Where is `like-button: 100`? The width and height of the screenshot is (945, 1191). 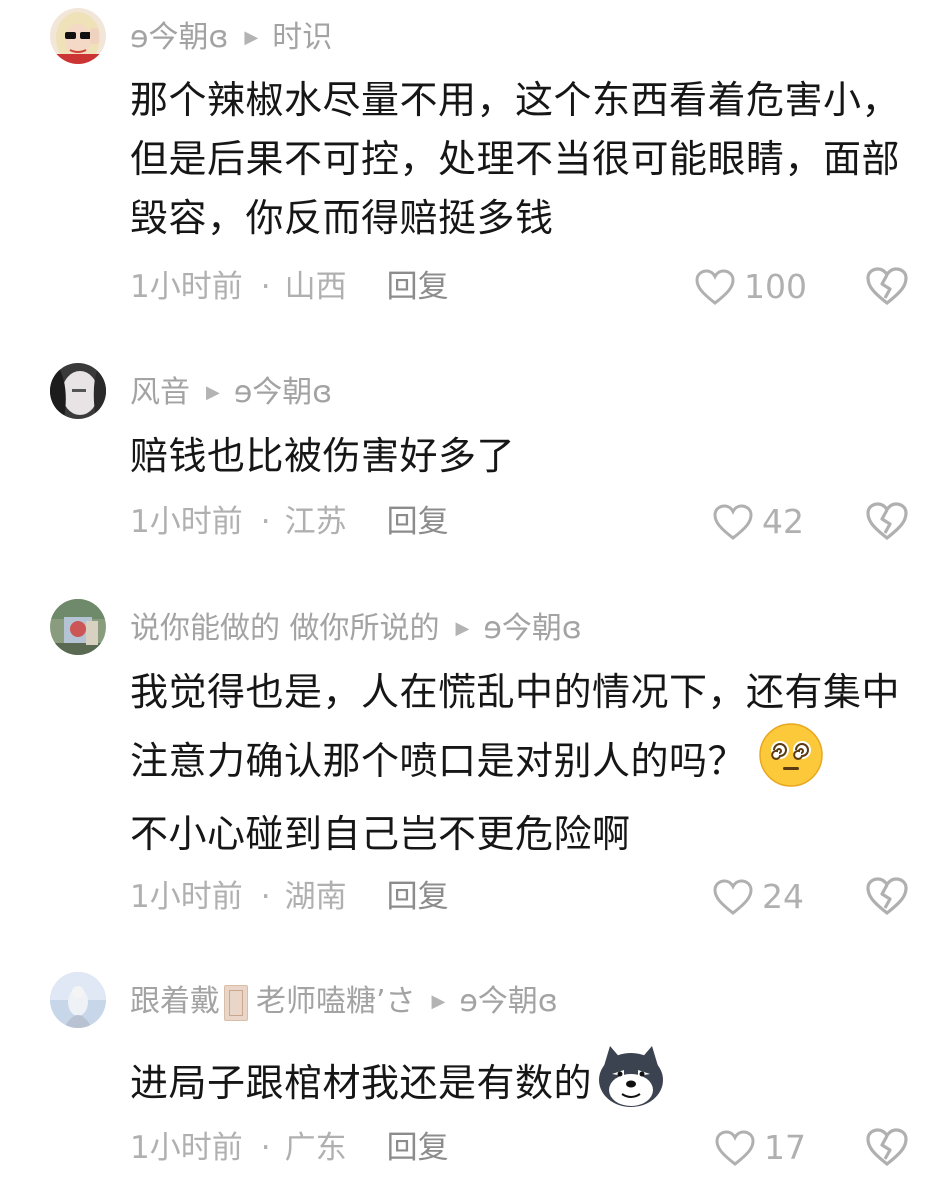
like-button: 100 is located at coordinates (750, 287).